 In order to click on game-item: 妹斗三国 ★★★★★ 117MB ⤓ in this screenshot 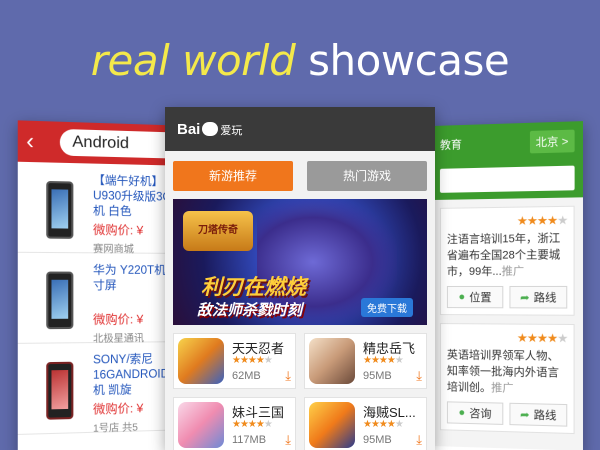, I will do `click(234, 423)`.